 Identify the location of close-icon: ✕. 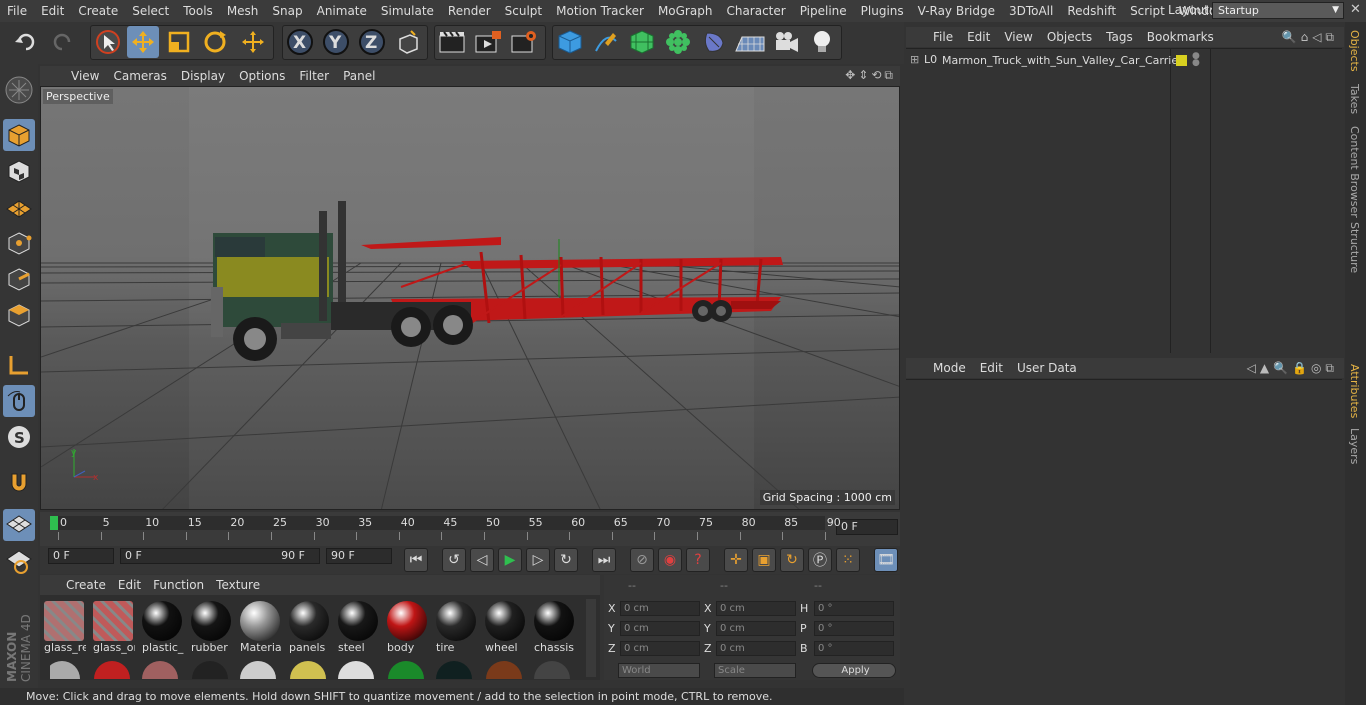
(1355, 9).